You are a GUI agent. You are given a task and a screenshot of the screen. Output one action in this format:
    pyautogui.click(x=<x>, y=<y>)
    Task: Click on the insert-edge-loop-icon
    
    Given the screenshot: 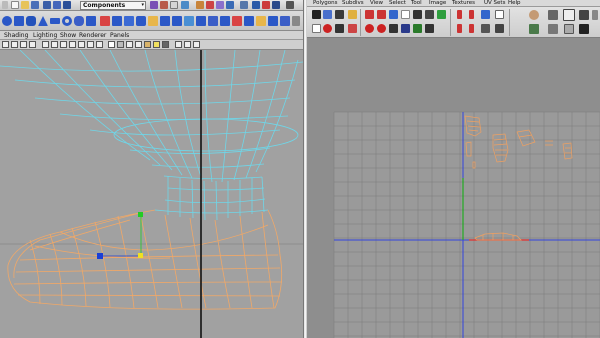 What is the action you would take?
    pyautogui.click(x=213, y=21)
    